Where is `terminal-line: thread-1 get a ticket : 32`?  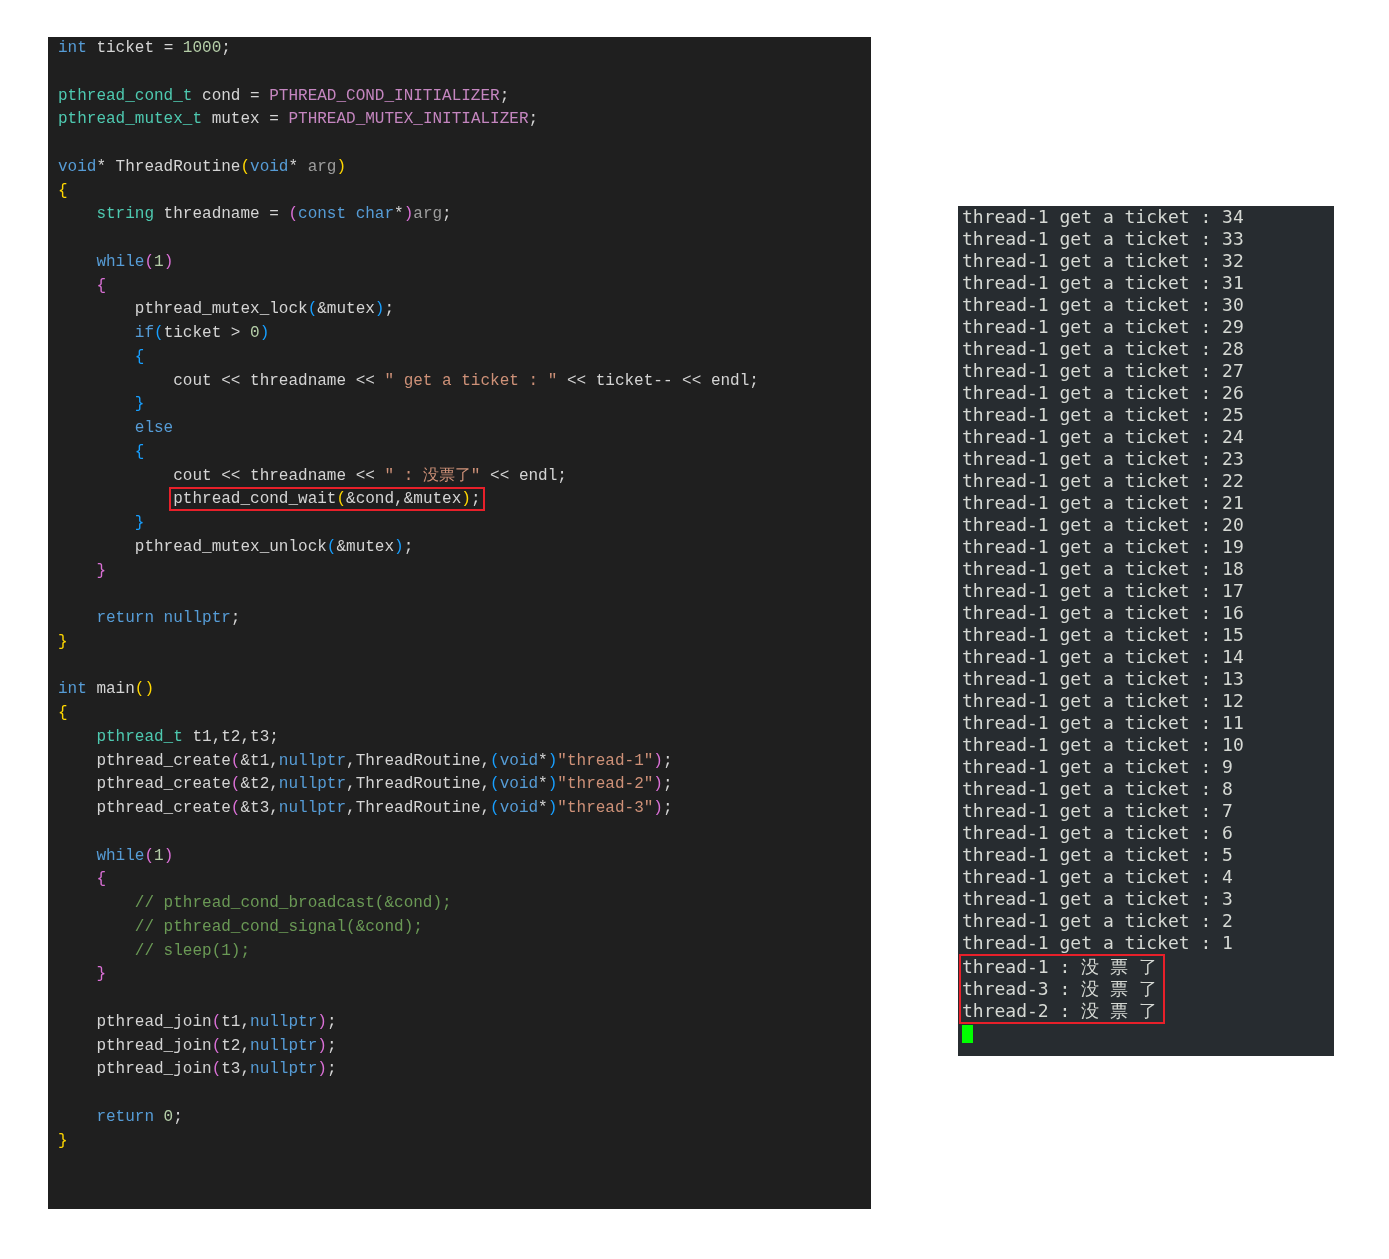 terminal-line: thread-1 get a ticket : 32 is located at coordinates (1103, 261).